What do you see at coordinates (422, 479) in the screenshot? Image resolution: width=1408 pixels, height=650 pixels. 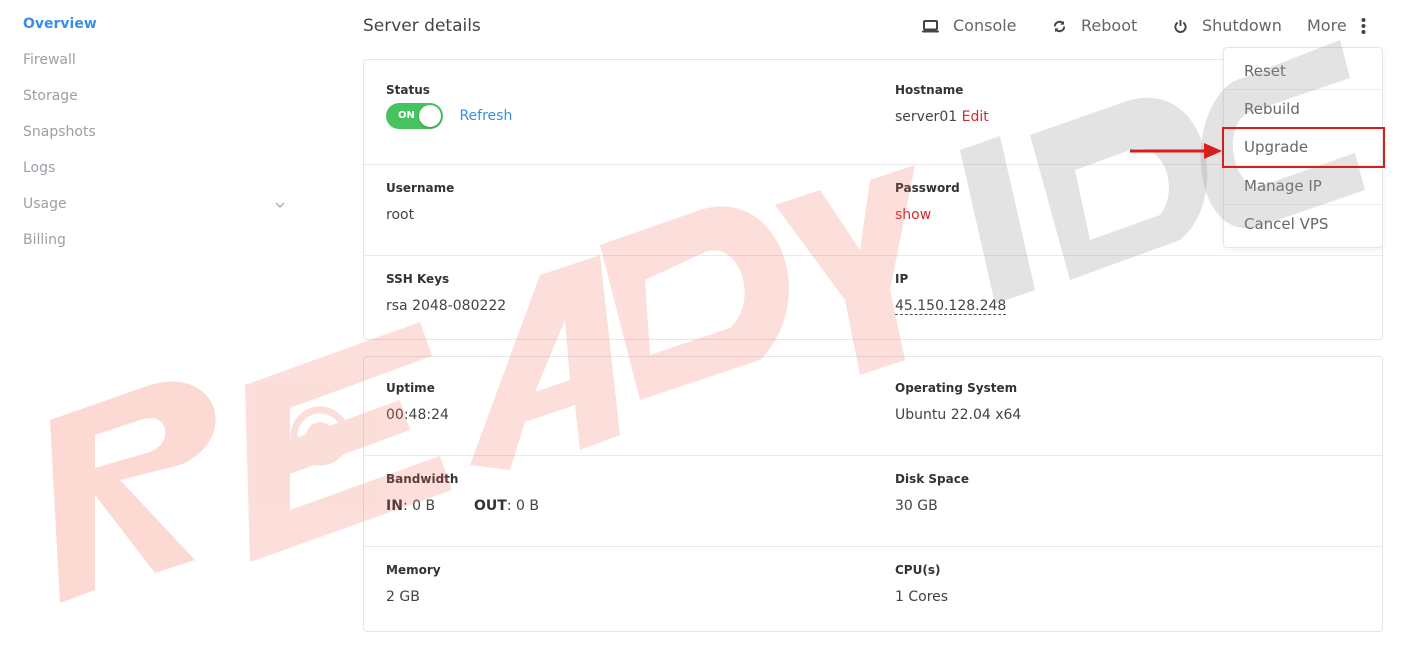 I see `bandwidth-label: Bandwidth` at bounding box center [422, 479].